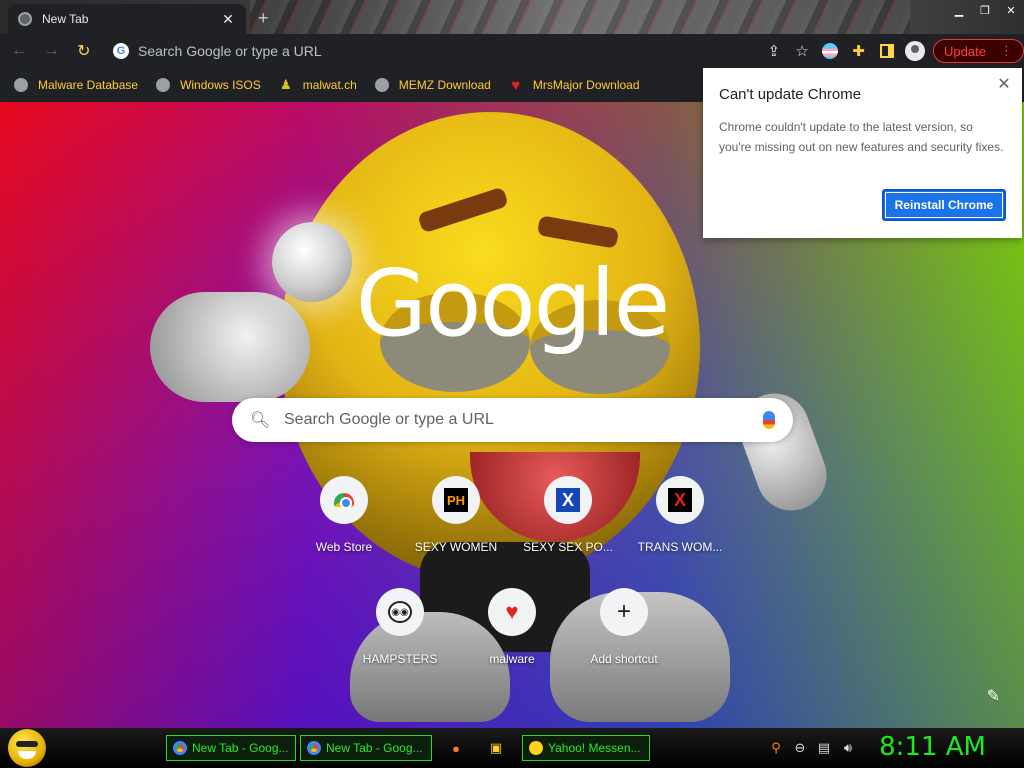 Image resolution: width=1024 pixels, height=768 pixels. I want to click on update-button: Update ⋮, so click(978, 51).